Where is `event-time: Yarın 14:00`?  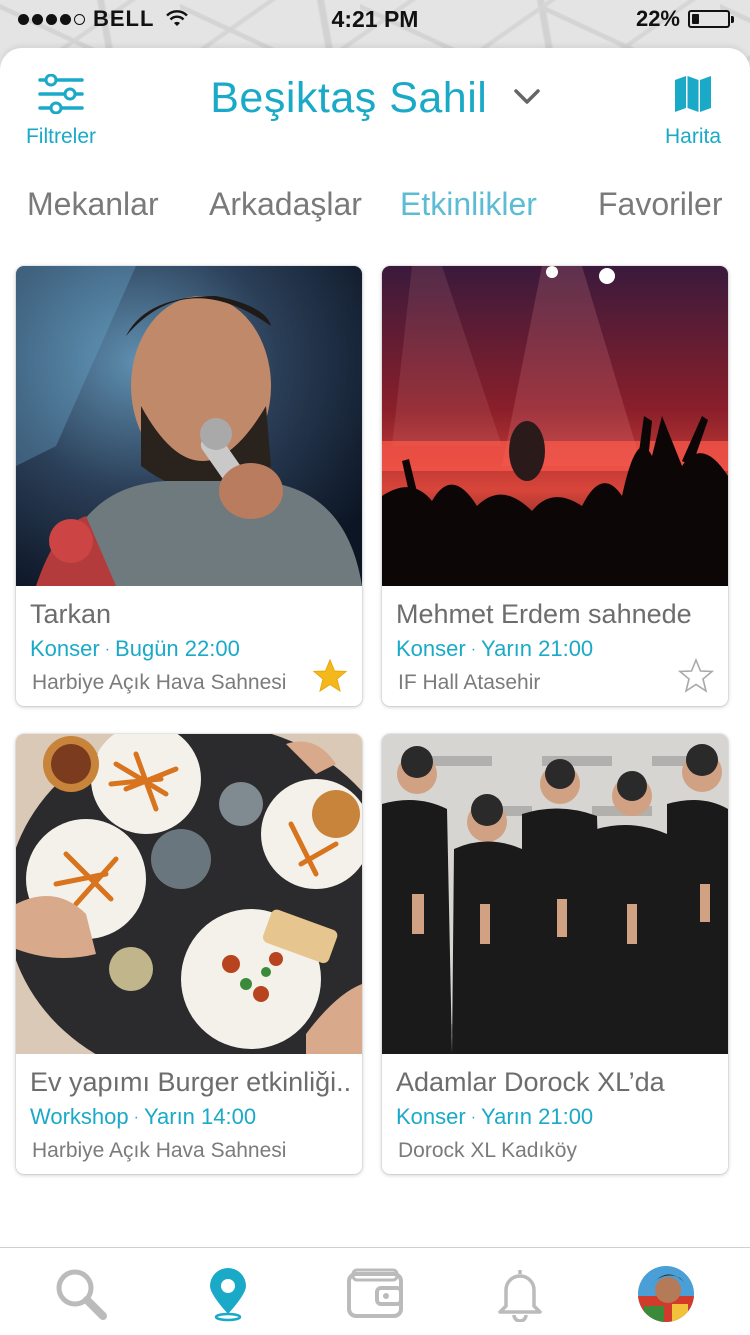 event-time: Yarın 14:00 is located at coordinates (200, 1116).